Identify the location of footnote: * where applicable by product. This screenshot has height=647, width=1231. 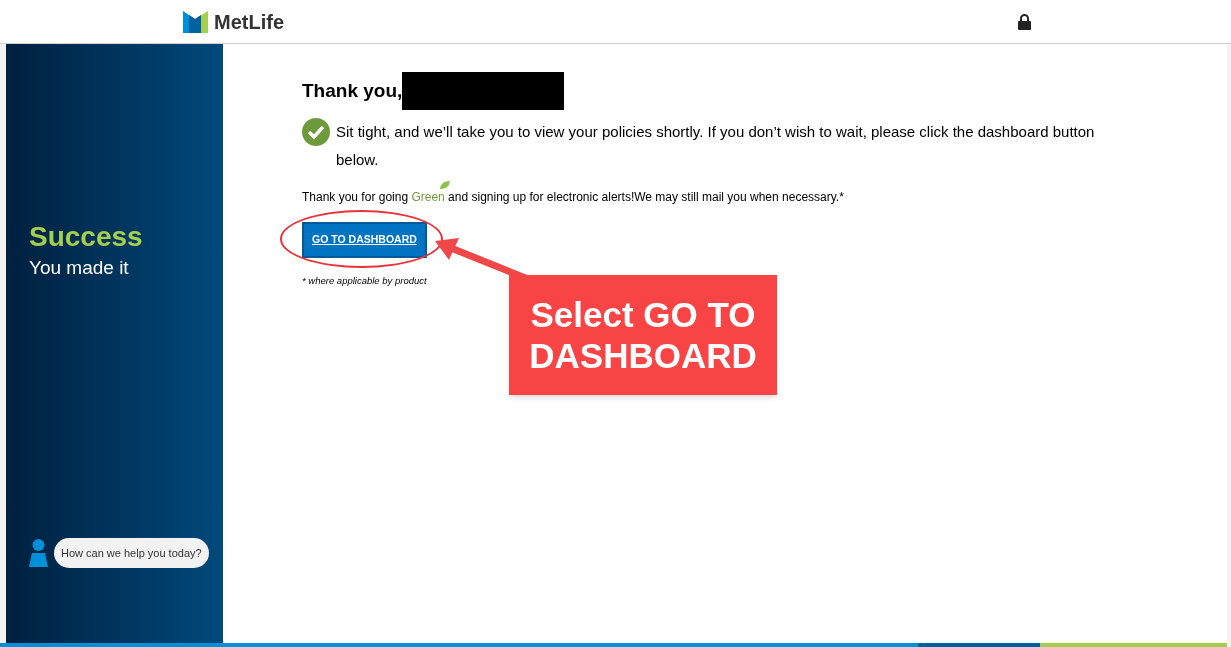
(365, 280).